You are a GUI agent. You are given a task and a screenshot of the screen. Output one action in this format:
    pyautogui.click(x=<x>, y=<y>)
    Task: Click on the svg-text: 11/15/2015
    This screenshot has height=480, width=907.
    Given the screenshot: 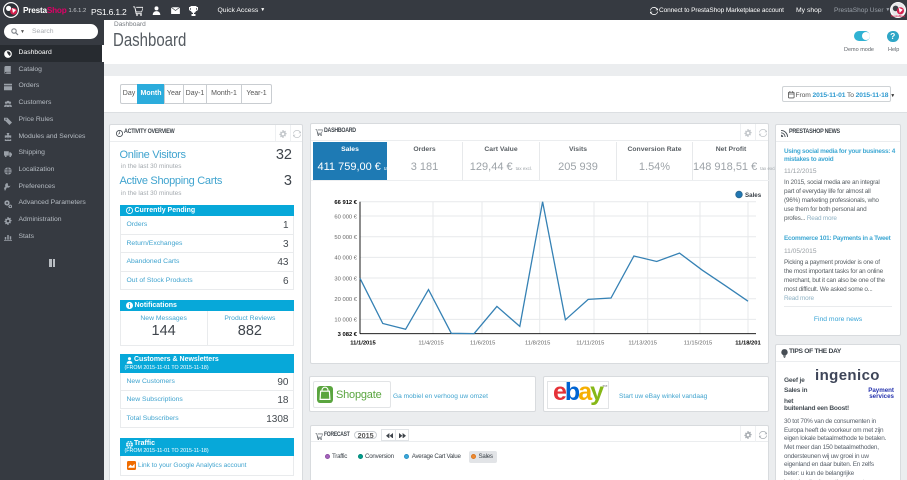 What is the action you would take?
    pyautogui.click(x=698, y=344)
    